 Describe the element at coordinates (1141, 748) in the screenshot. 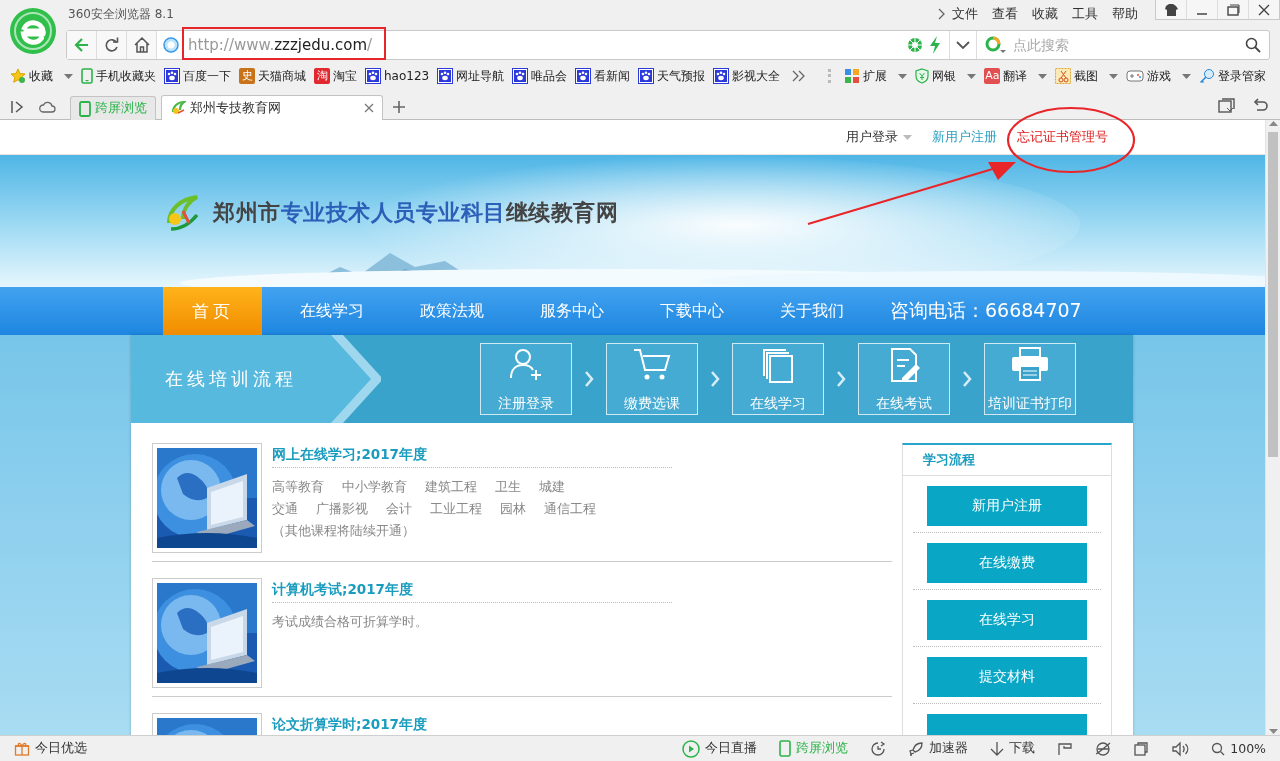

I see `window-icon` at that location.